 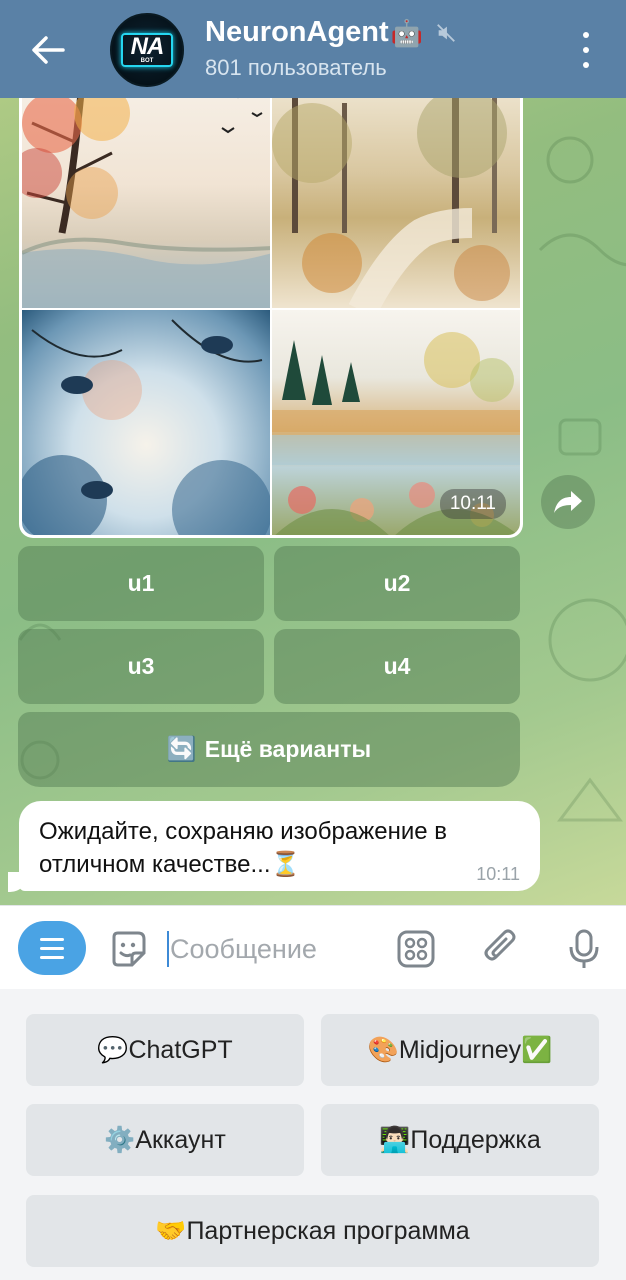 I want to click on share-icon, so click(x=568, y=502).